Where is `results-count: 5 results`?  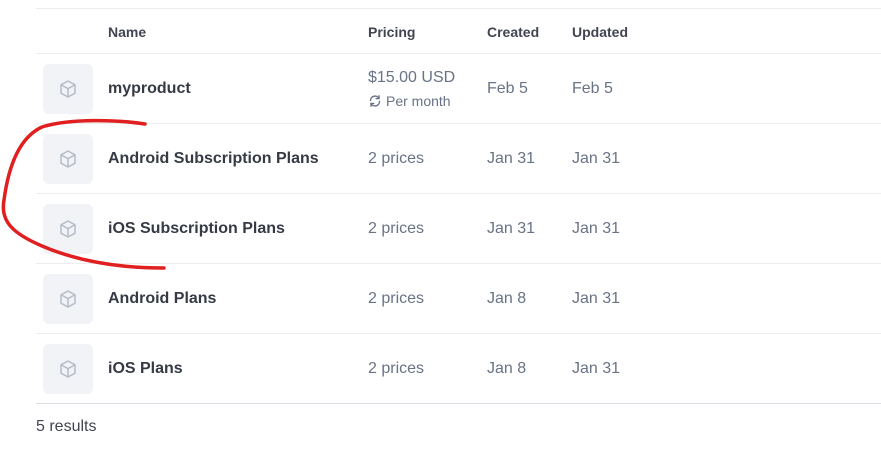 results-count: 5 results is located at coordinates (66, 426).